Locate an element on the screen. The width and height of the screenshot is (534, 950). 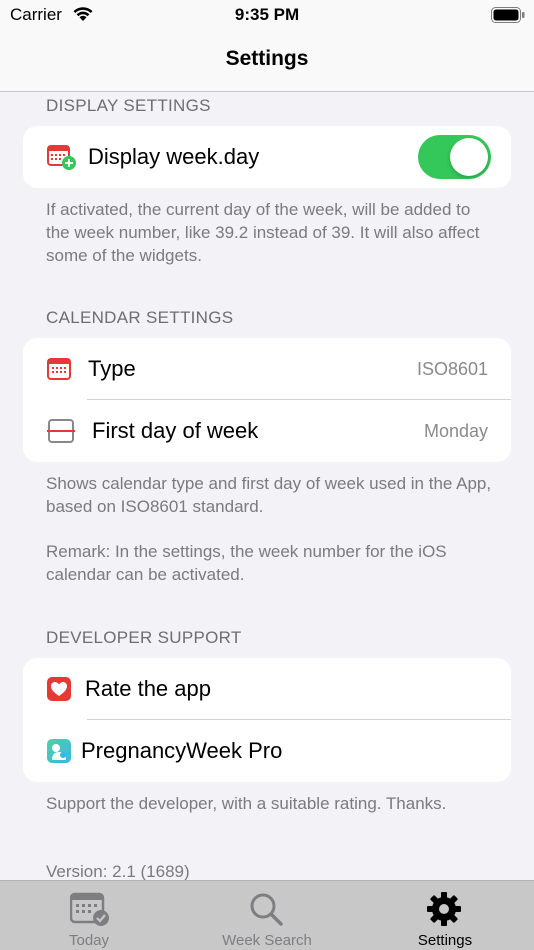
pregnancyweek-pro-row: PregnancyWeek Pro is located at coordinates (267, 751).